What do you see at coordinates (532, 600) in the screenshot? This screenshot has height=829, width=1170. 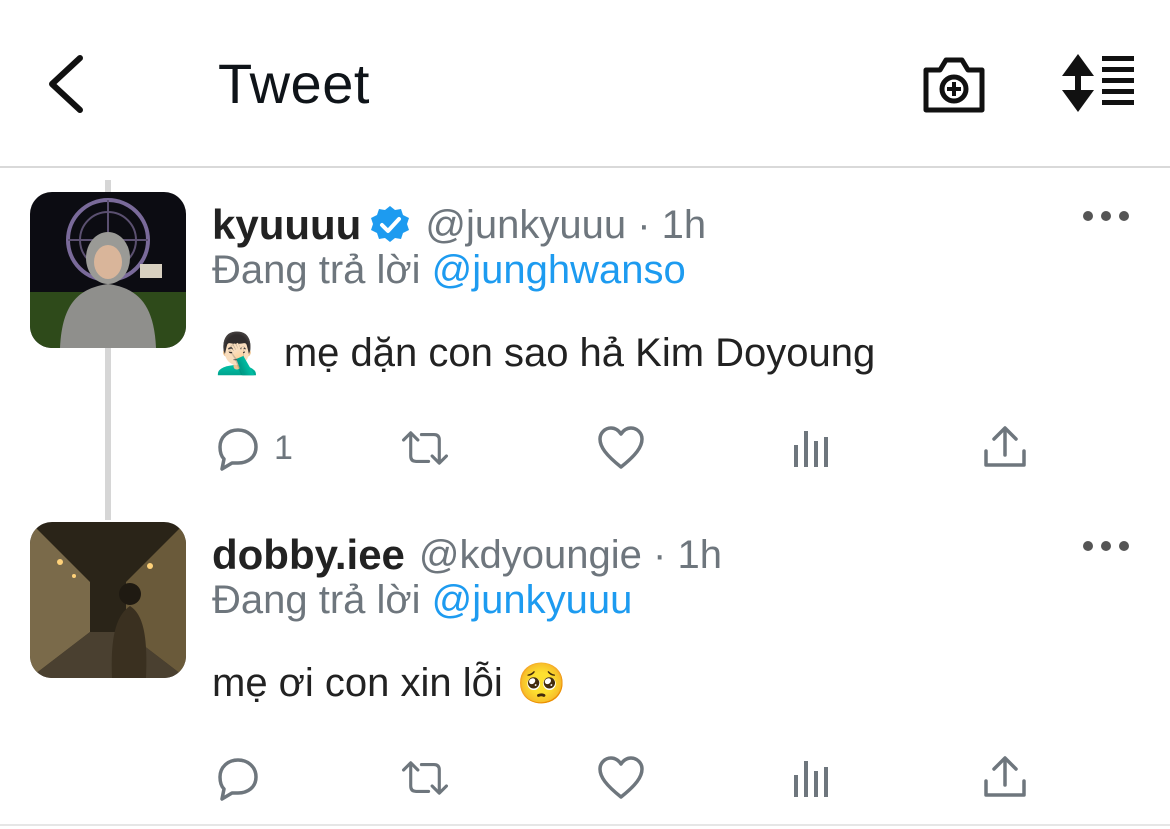 I see `replying-to-mention: @junkyuuu` at bounding box center [532, 600].